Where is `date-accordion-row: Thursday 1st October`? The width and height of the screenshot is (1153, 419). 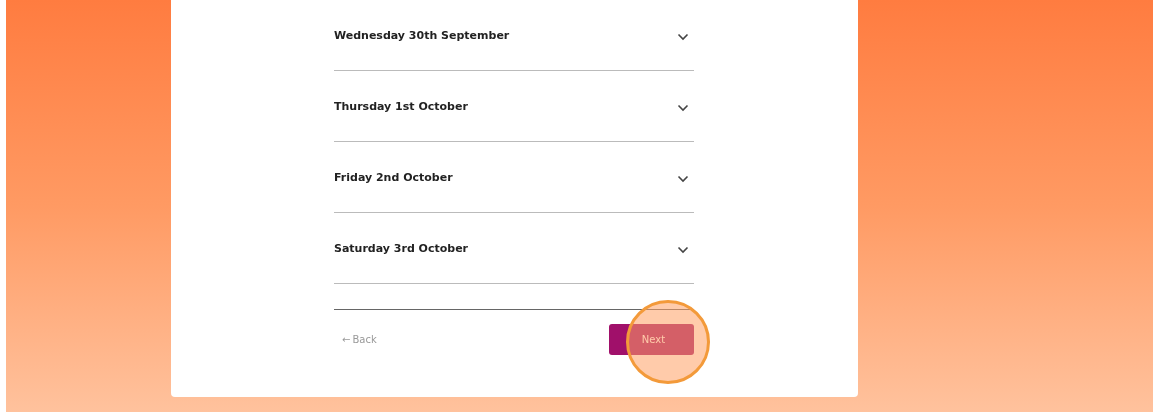
date-accordion-row: Thursday 1st October is located at coordinates (514, 106).